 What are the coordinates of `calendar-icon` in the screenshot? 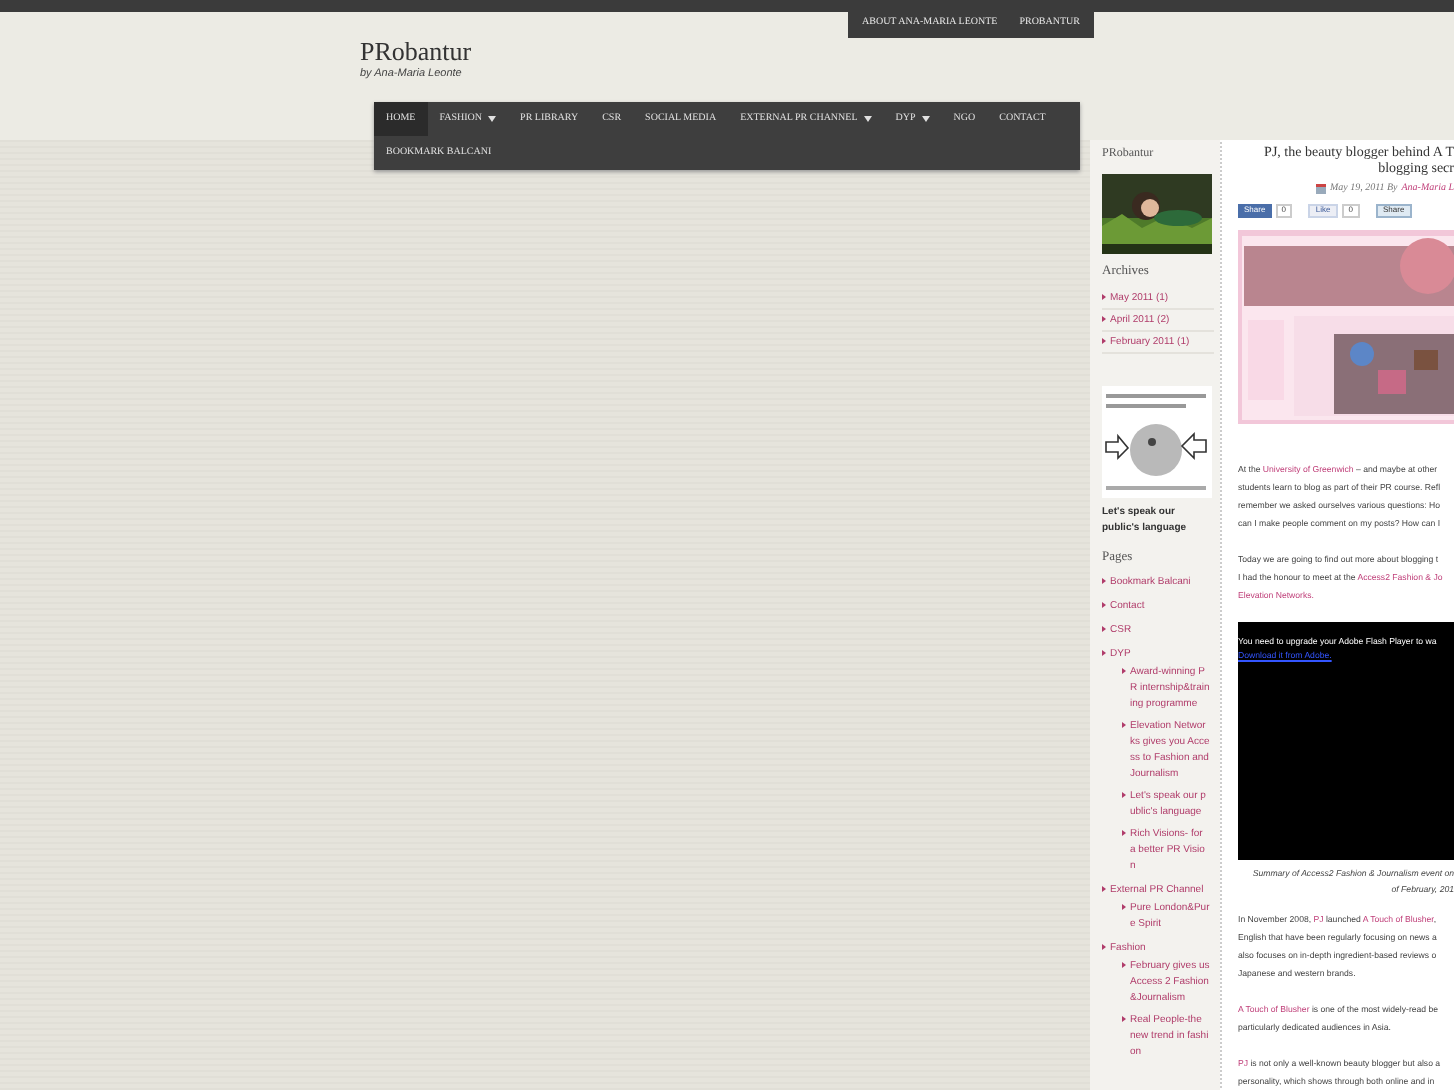 It's located at (1320, 189).